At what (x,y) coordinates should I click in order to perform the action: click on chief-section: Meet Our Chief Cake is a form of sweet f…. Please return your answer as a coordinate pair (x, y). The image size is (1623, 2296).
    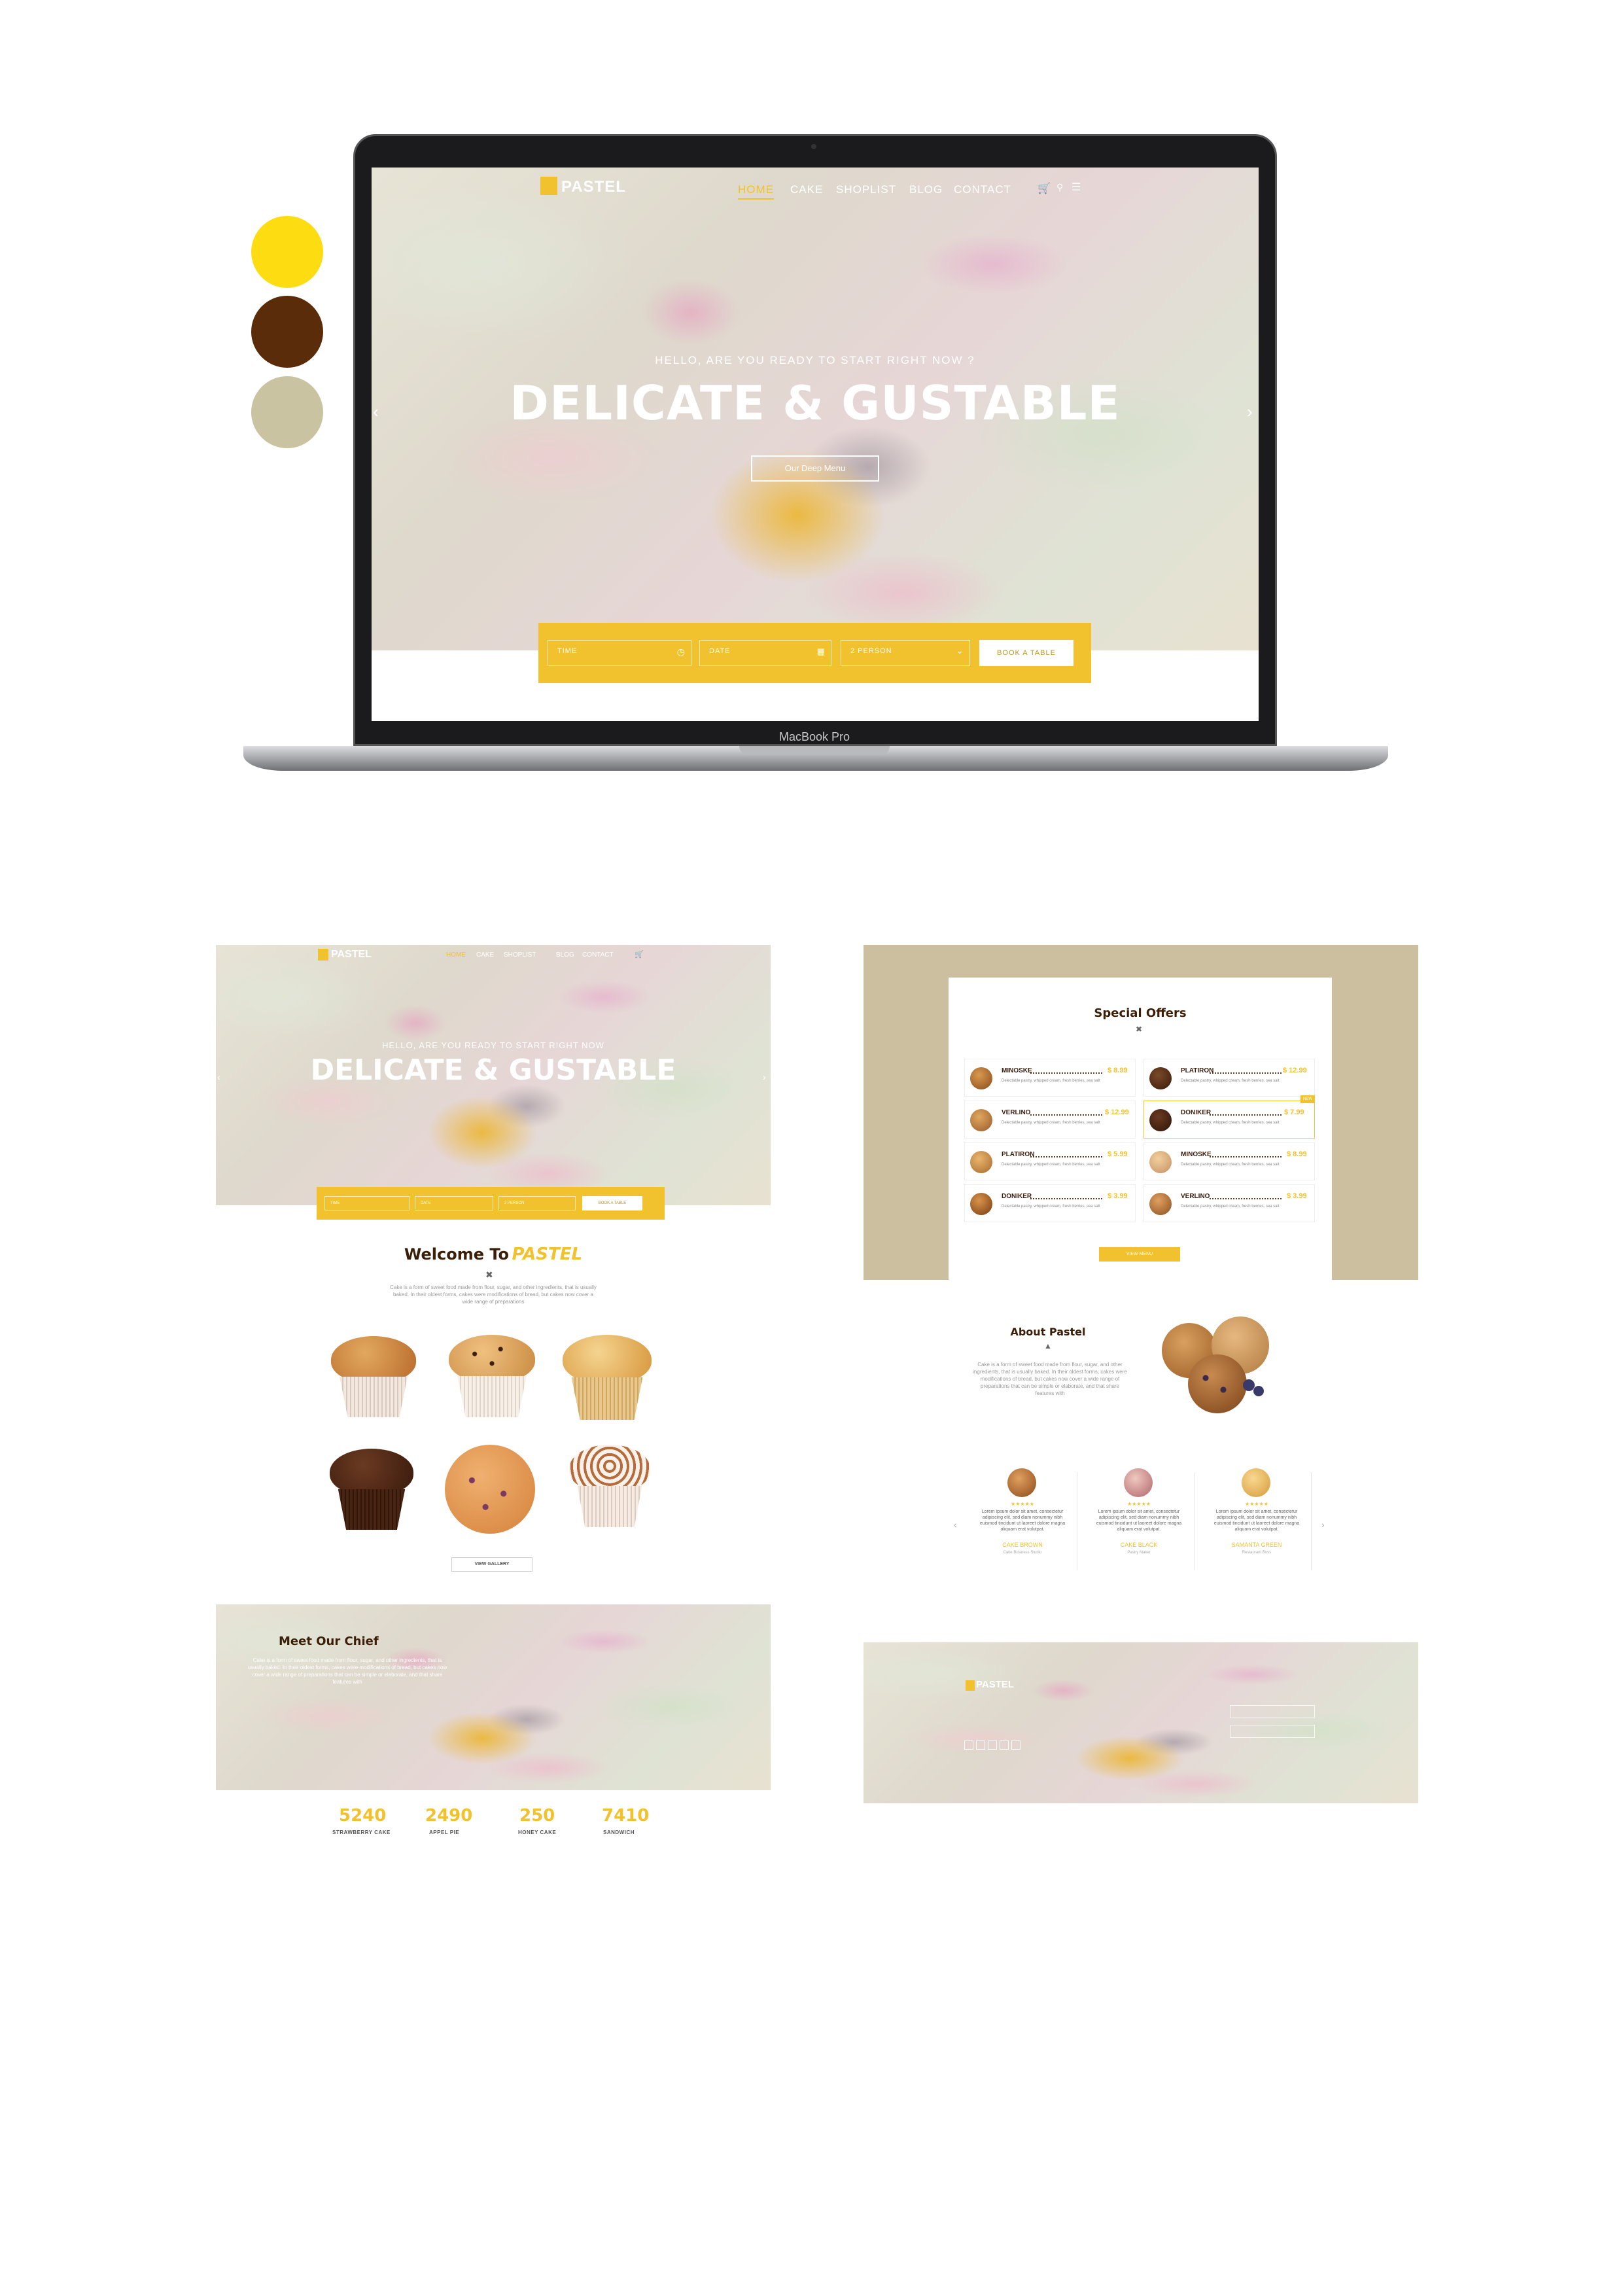
    Looking at the image, I should click on (494, 1697).